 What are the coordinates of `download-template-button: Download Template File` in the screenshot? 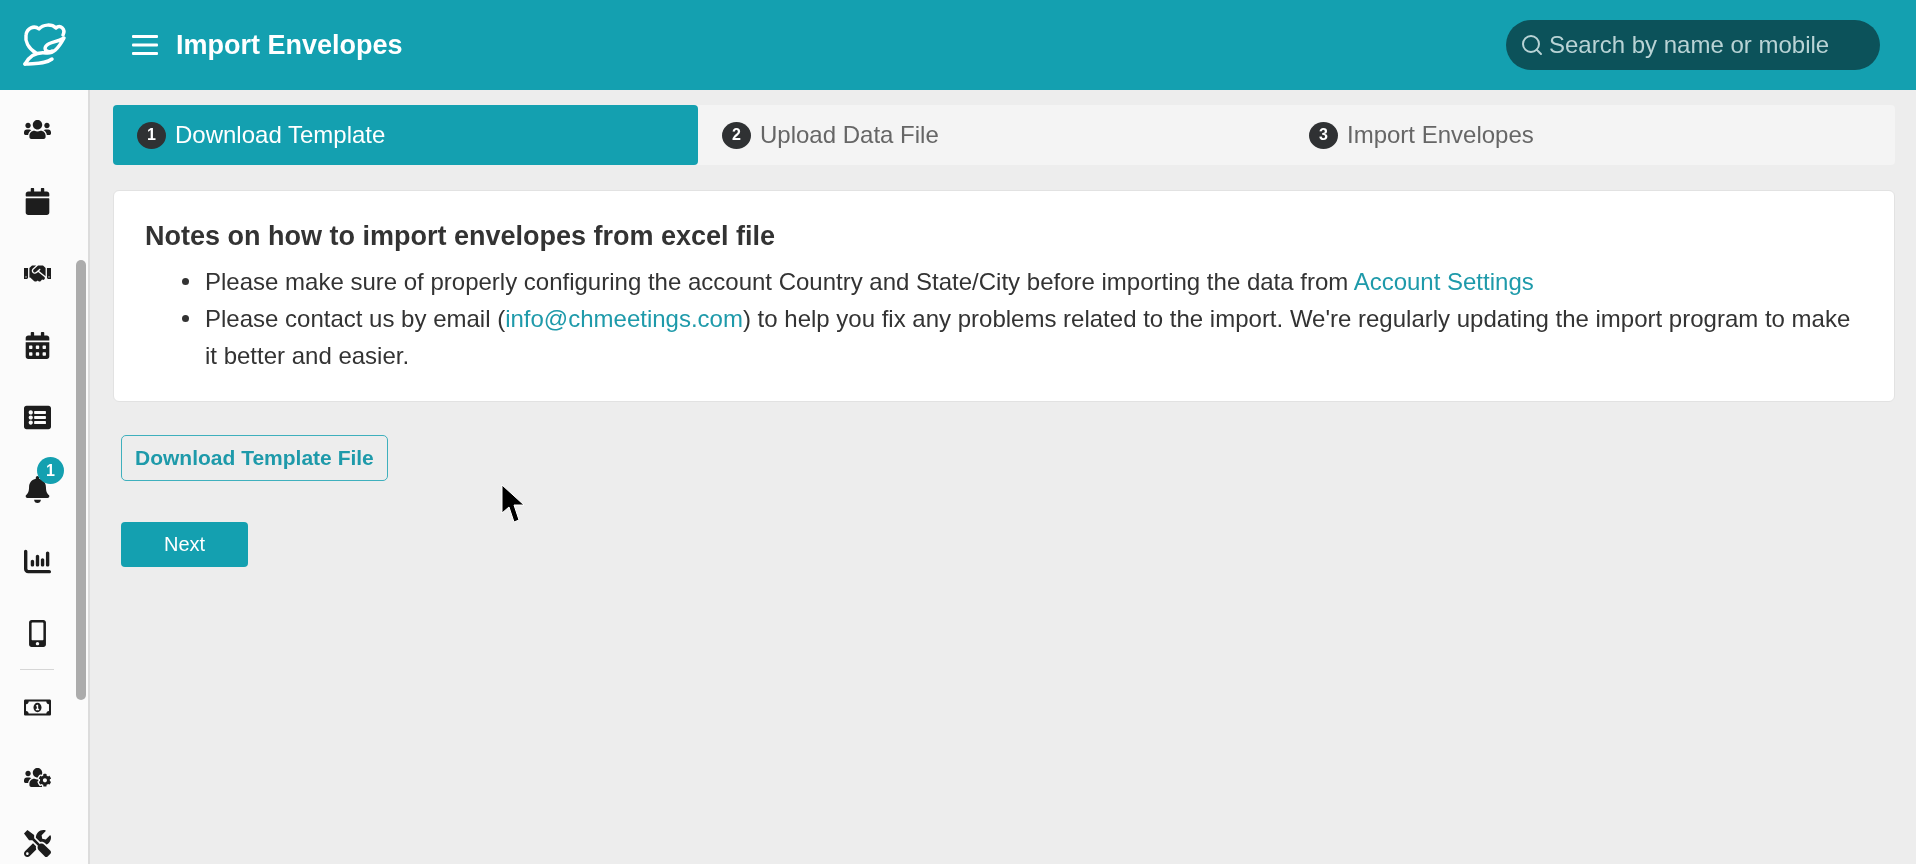 It's located at (254, 458).